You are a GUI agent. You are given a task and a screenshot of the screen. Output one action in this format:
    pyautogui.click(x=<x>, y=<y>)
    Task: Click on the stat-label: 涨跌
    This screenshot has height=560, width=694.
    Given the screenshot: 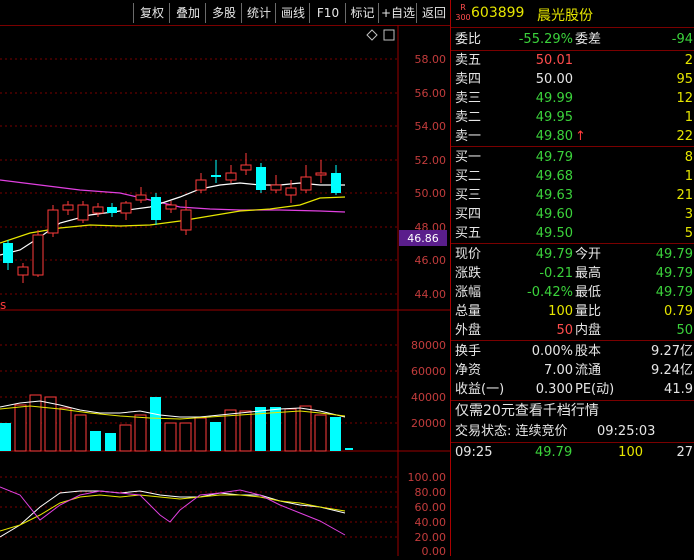 What is the action you would take?
    pyautogui.click(x=468, y=273)
    